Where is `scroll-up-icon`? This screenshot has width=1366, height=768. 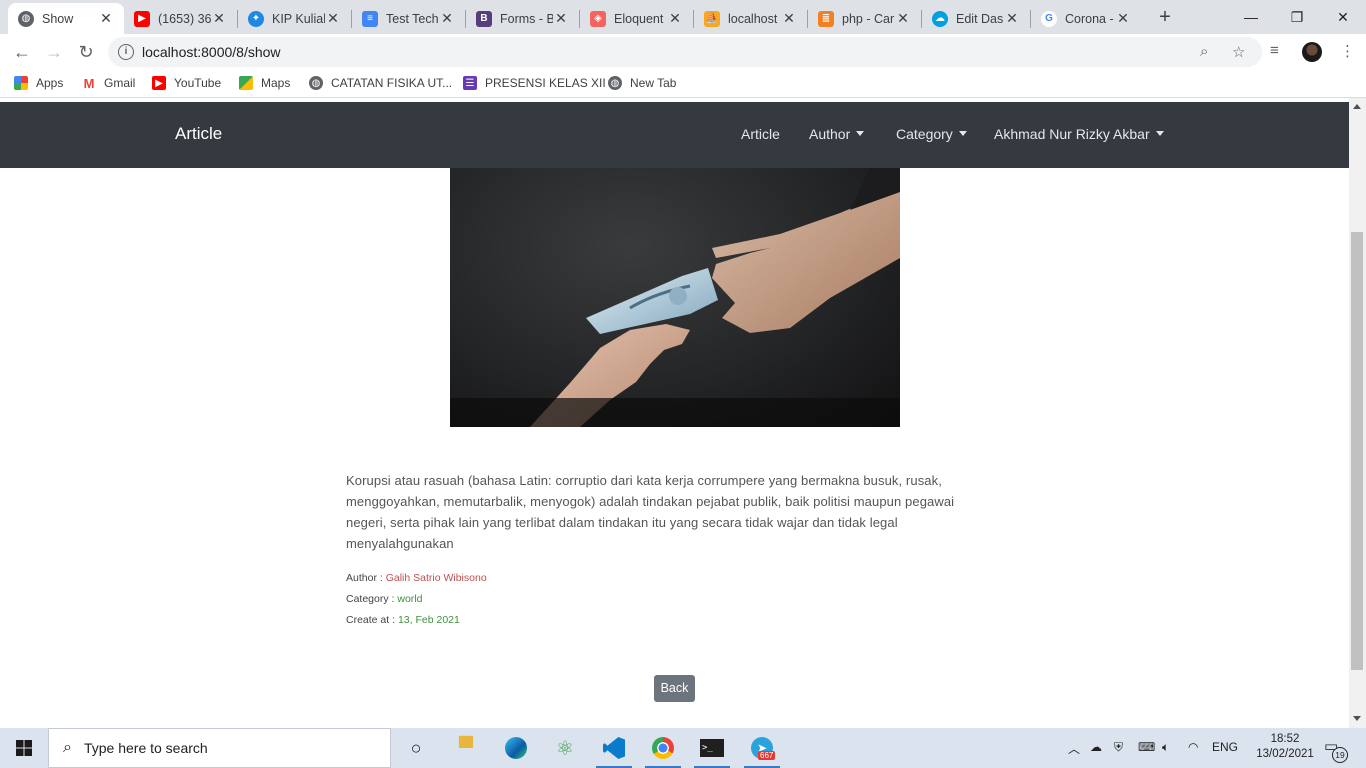 scroll-up-icon is located at coordinates (1357, 106).